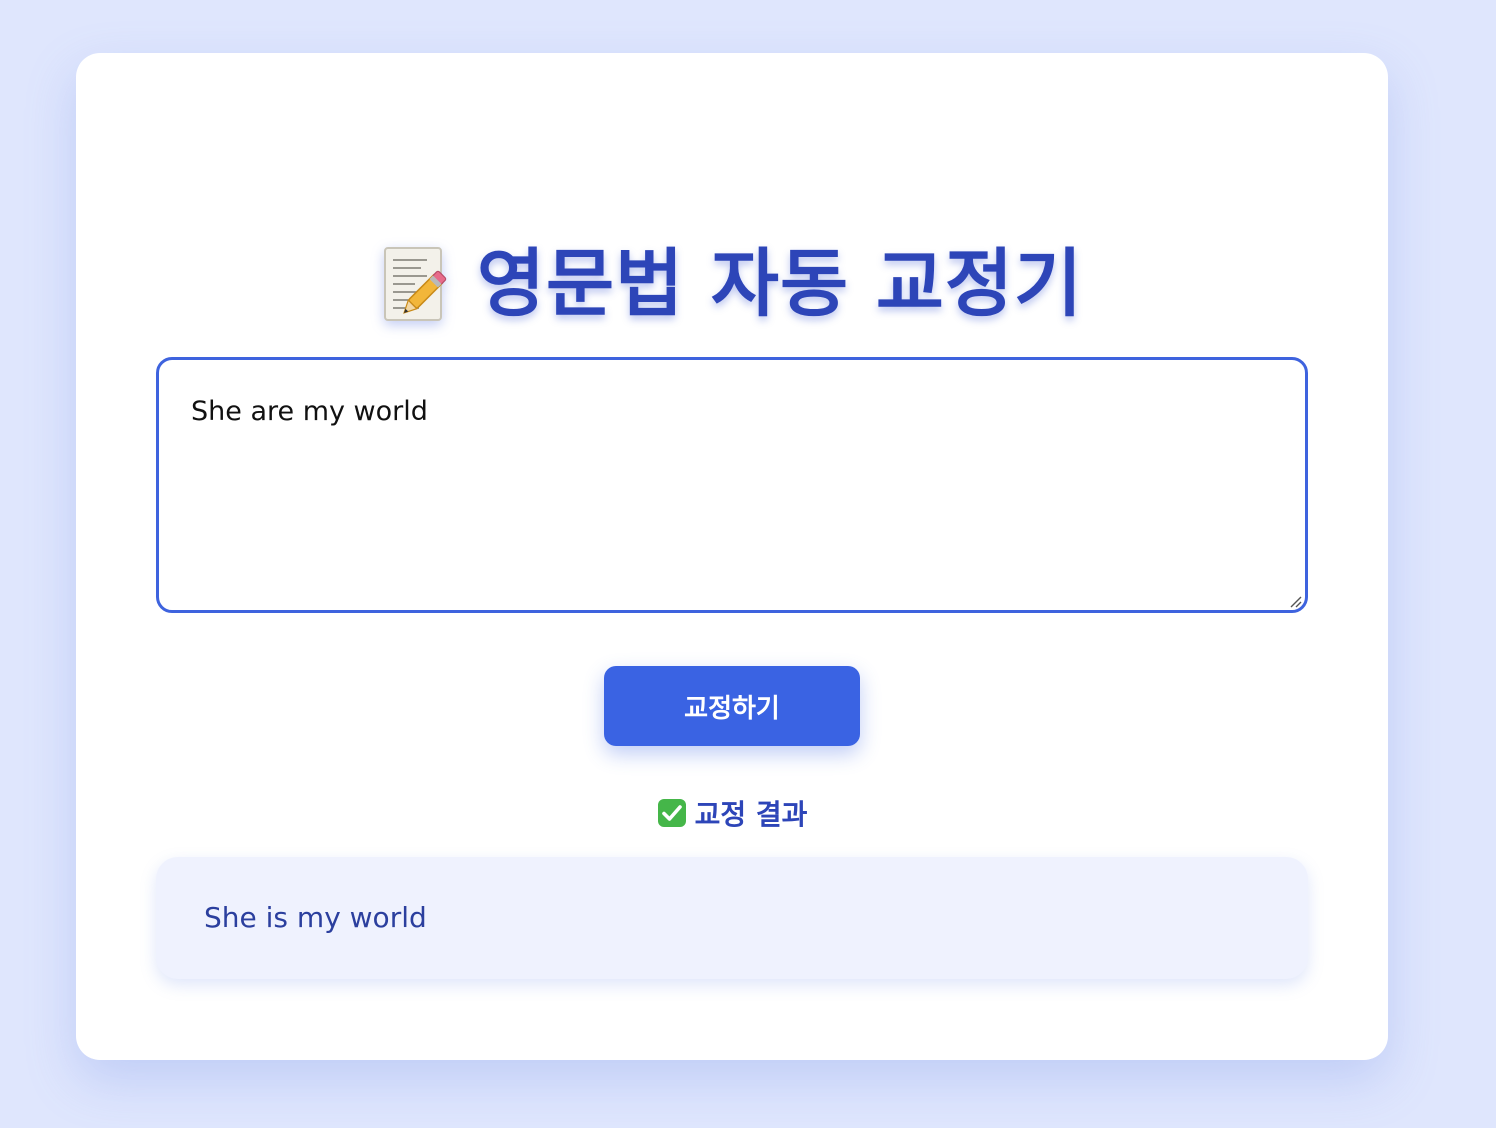  What do you see at coordinates (1295, 600) in the screenshot?
I see `resize-handle-icon` at bounding box center [1295, 600].